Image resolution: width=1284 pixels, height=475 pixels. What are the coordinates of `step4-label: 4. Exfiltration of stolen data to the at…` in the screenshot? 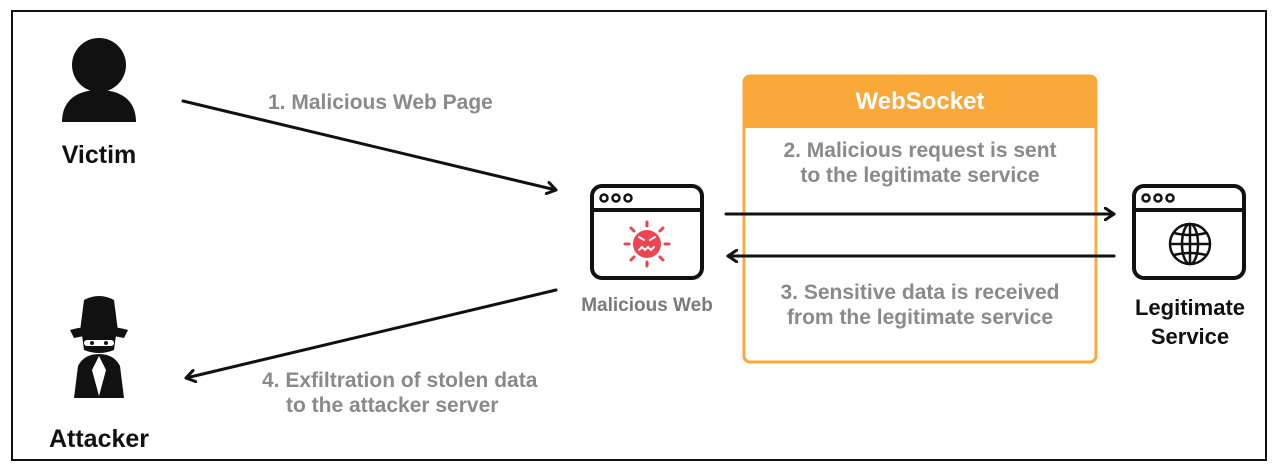 It's located at (432, 393).